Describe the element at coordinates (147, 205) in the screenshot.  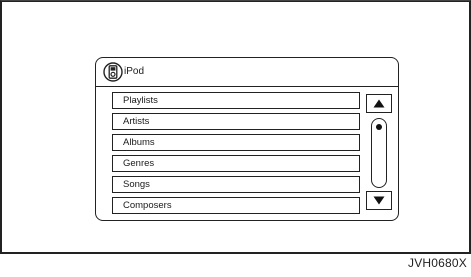
I see `menu-item-label: Composers` at that location.